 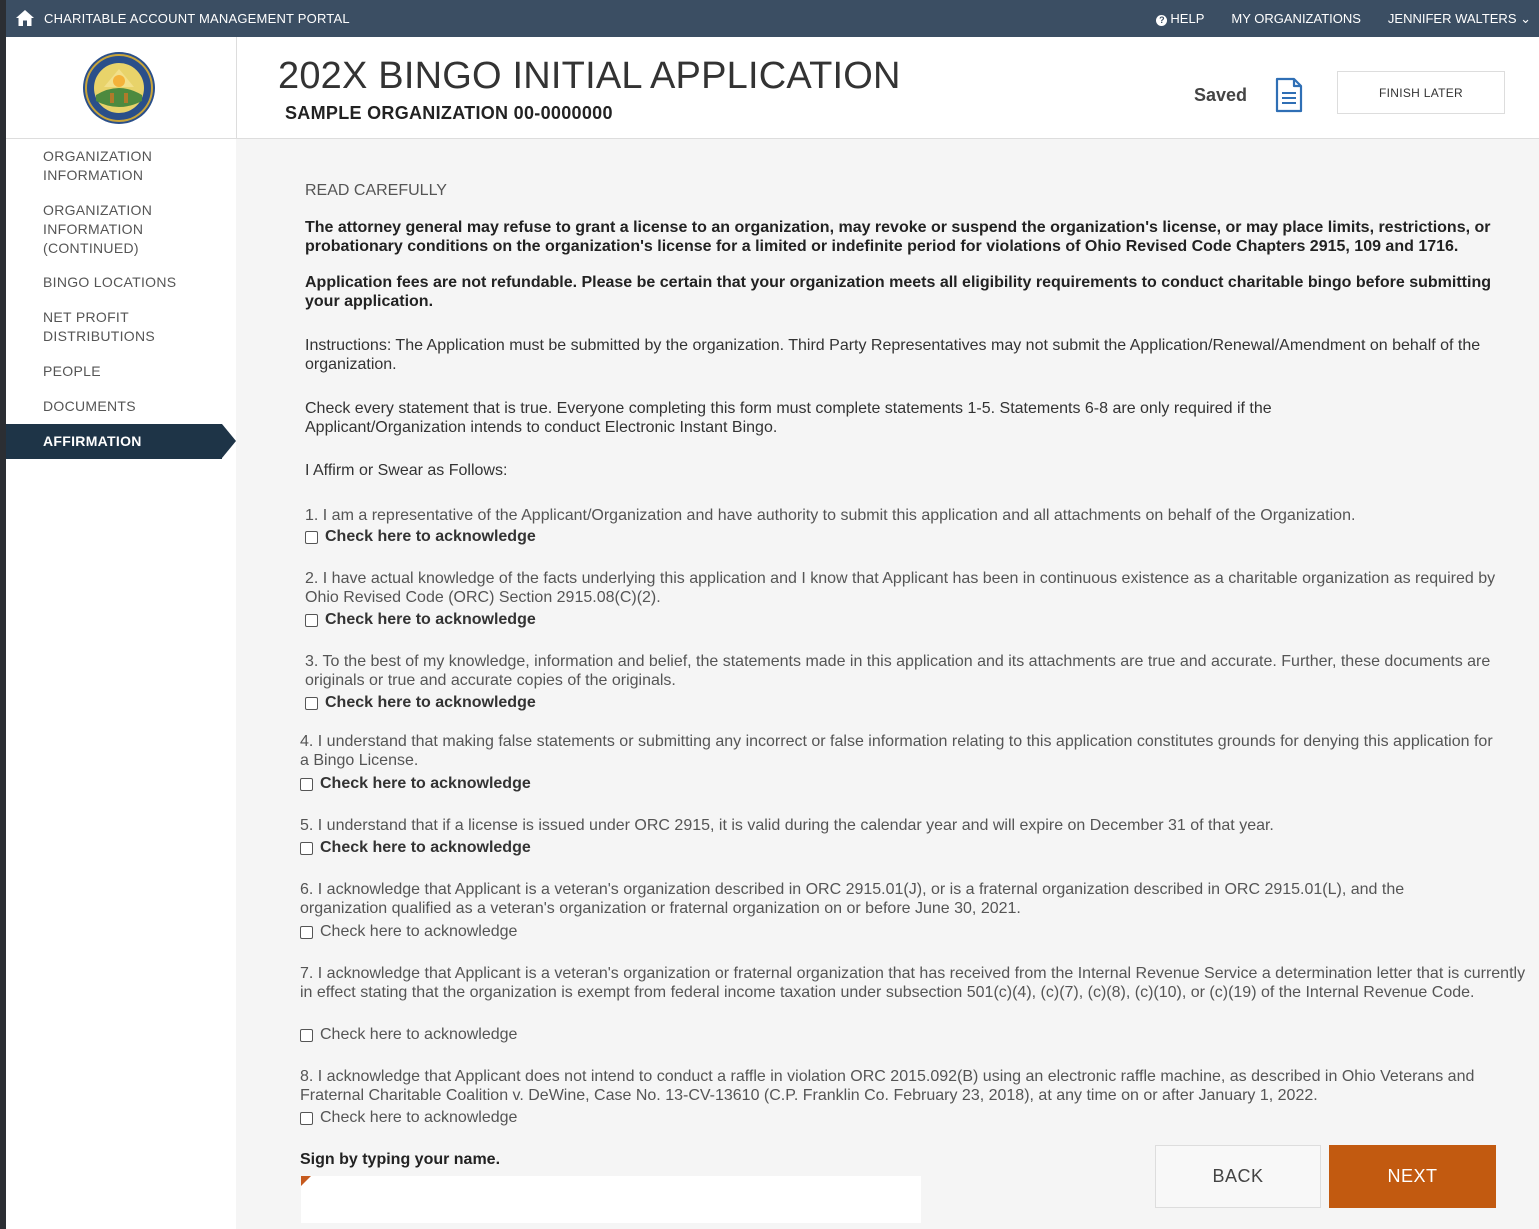 I want to click on acknowledge-checkbox-1: Check here to acknowledge, so click(x=420, y=537).